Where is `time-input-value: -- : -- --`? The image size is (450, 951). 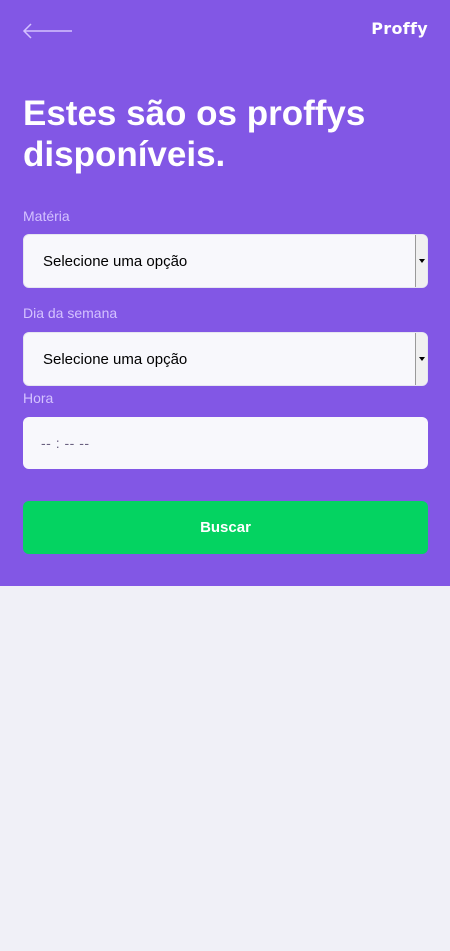
time-input-value: -- : -- -- is located at coordinates (65, 443).